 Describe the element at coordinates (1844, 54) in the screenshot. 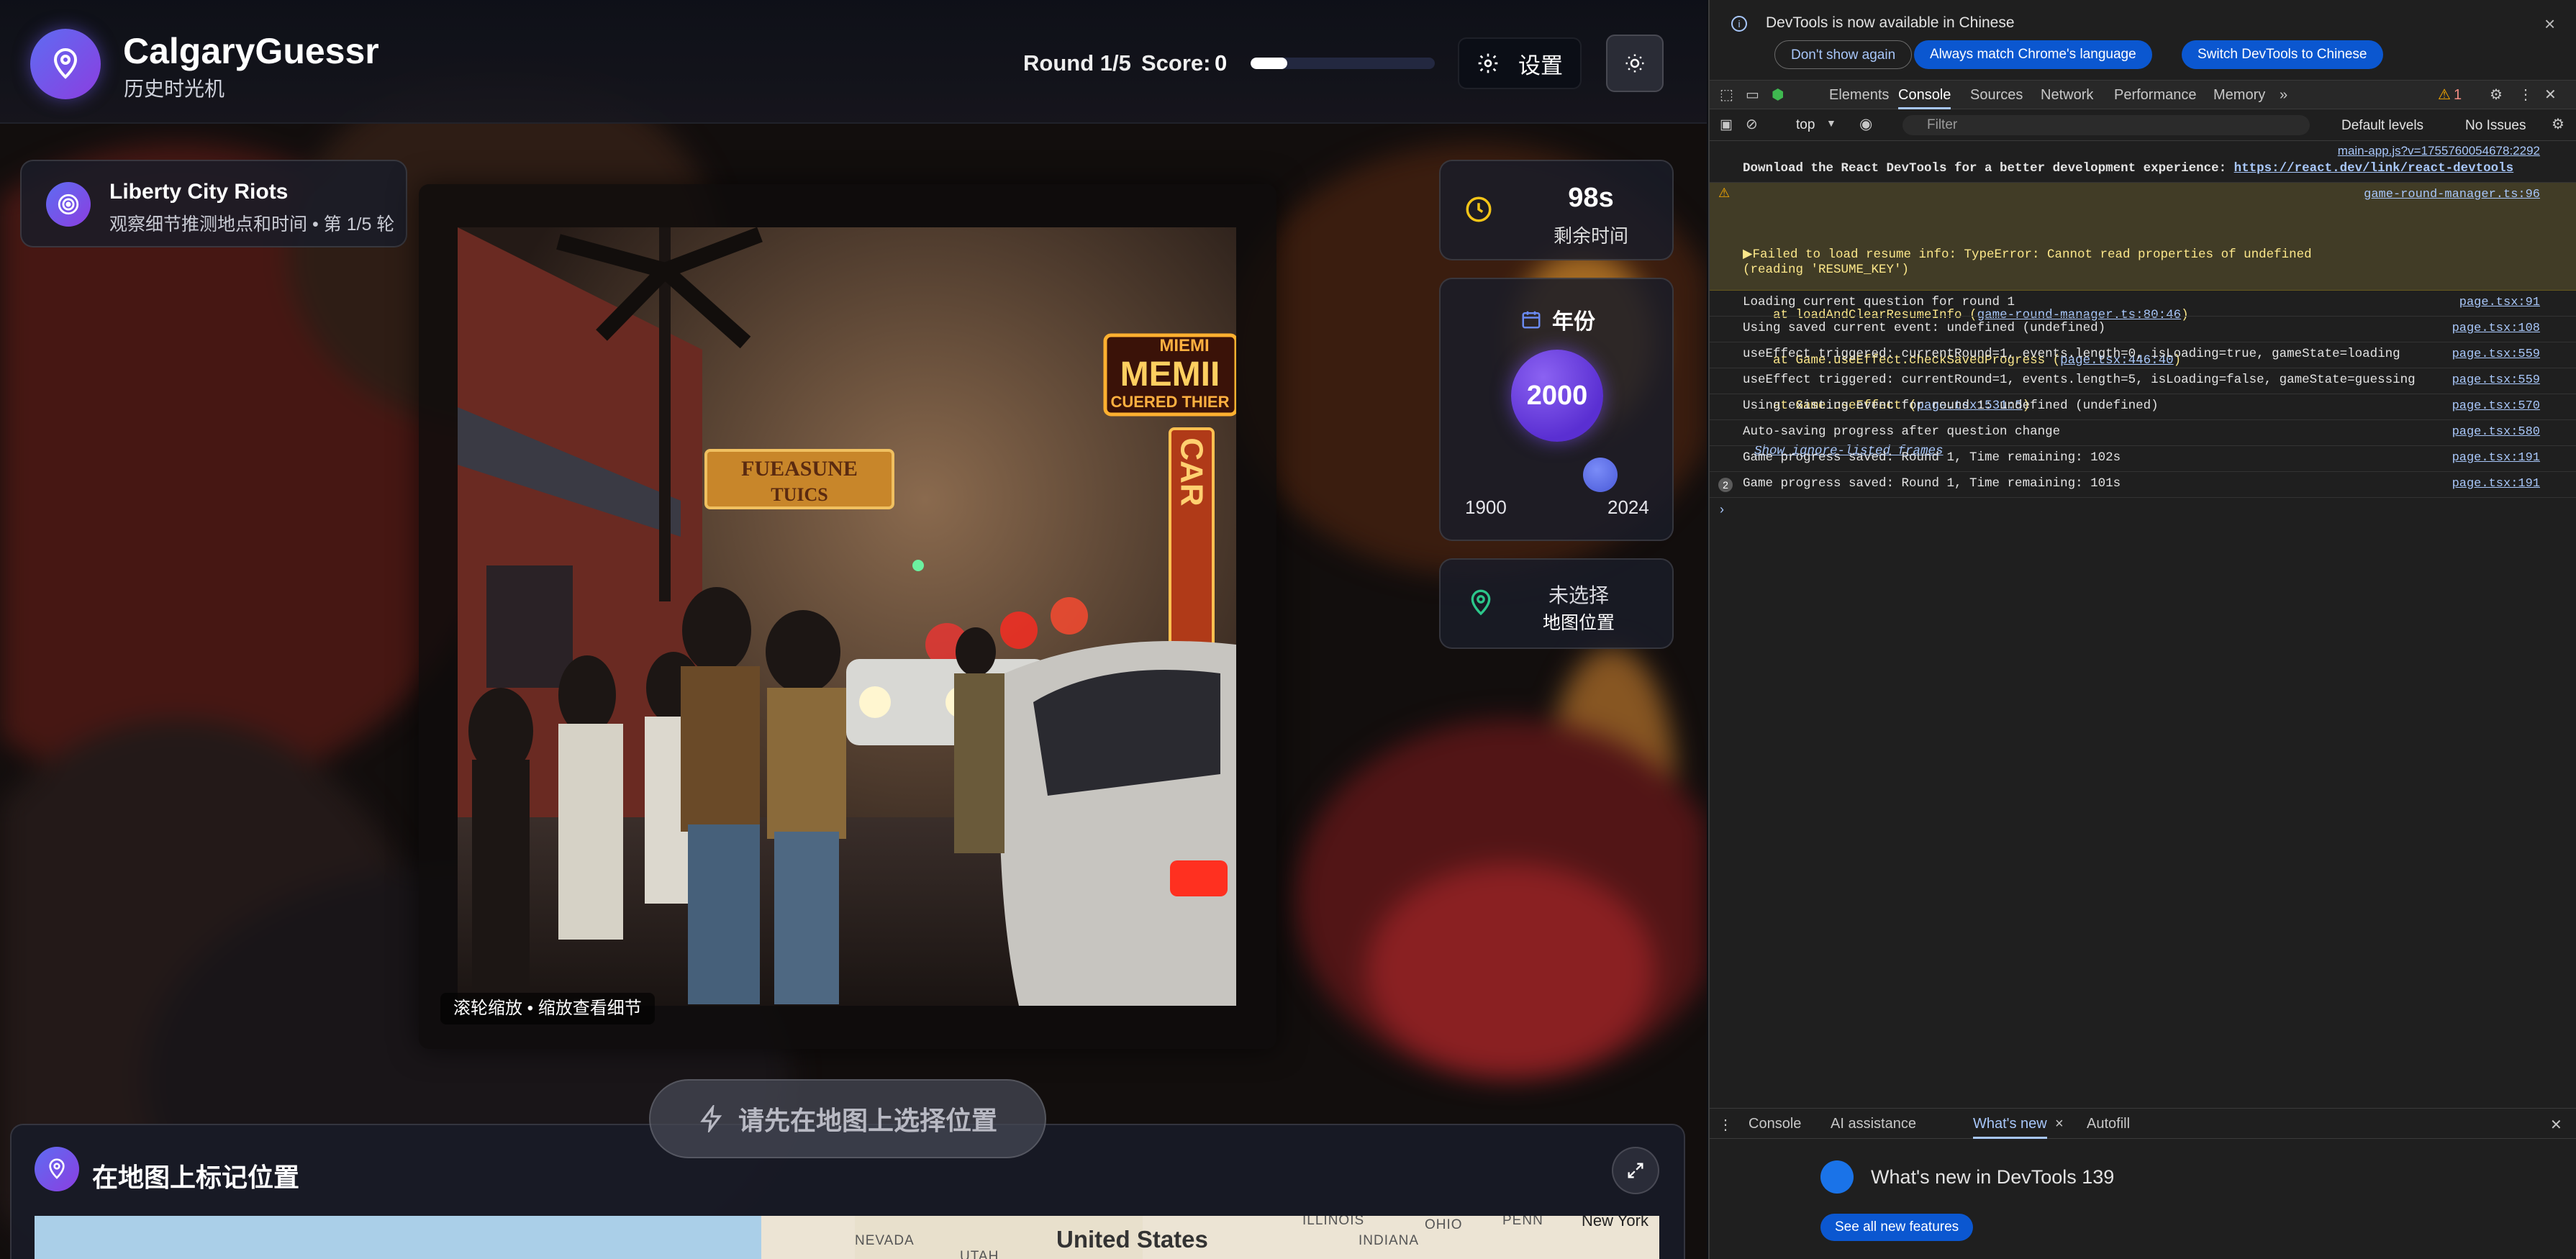

I see `dont-show-again-button: Don't show again` at that location.